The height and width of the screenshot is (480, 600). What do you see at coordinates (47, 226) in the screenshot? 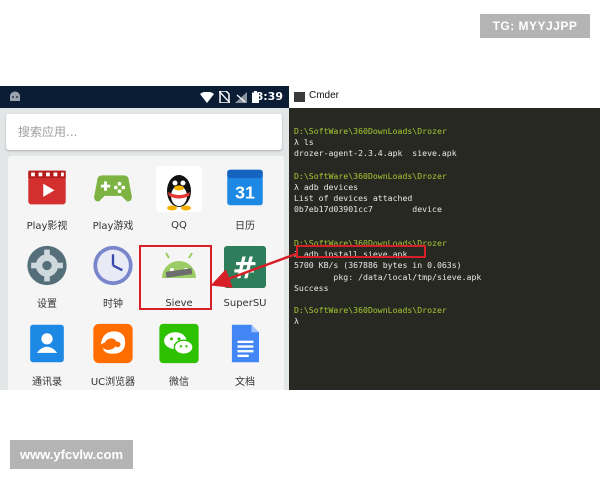
I see `app-label: Play影视` at bounding box center [47, 226].